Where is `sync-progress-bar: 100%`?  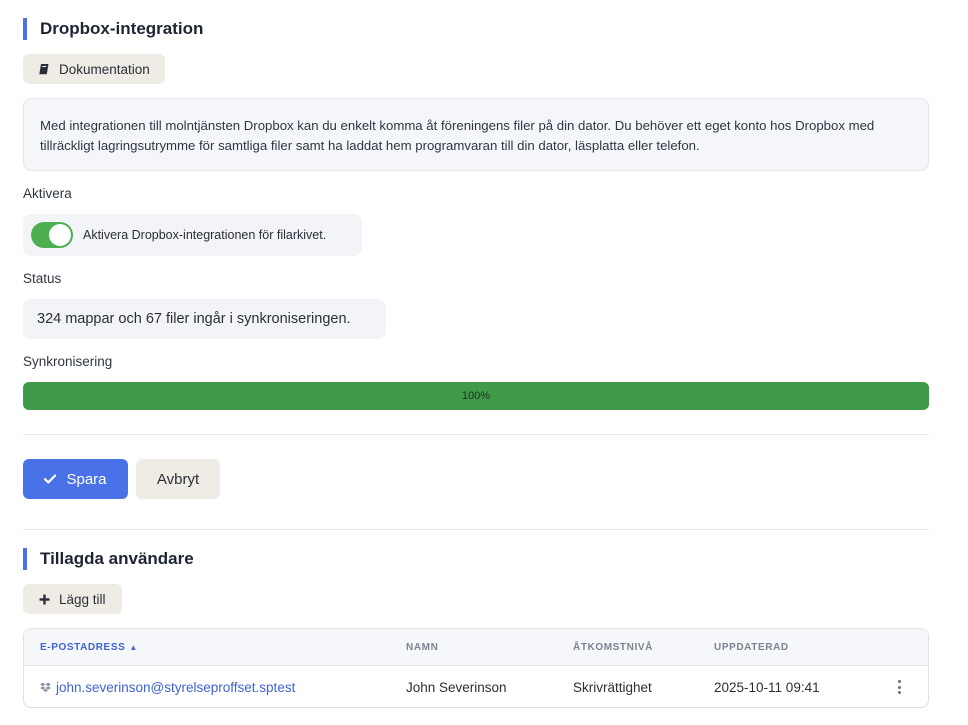
sync-progress-bar: 100% is located at coordinates (476, 396).